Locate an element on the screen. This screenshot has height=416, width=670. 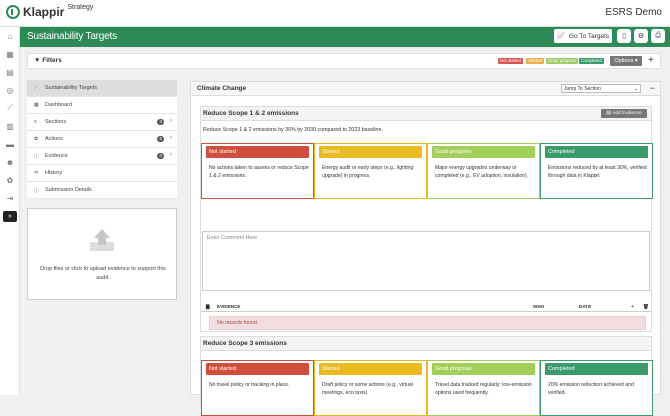
print-icon: ⎙ is located at coordinates (658, 35).